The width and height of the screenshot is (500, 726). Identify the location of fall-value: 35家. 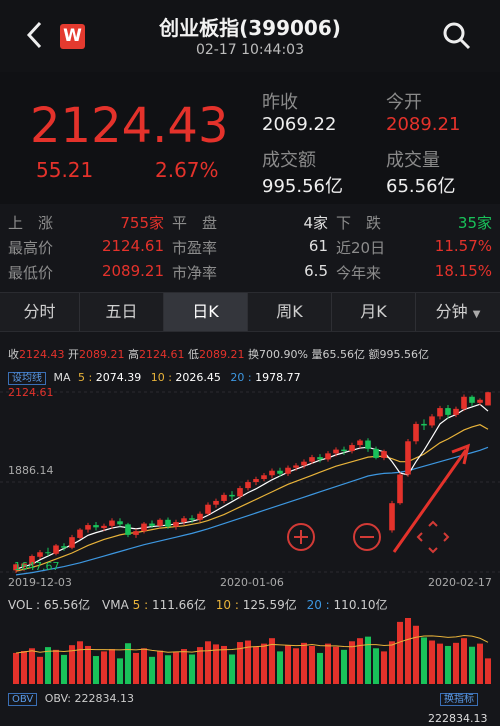
(474, 223).